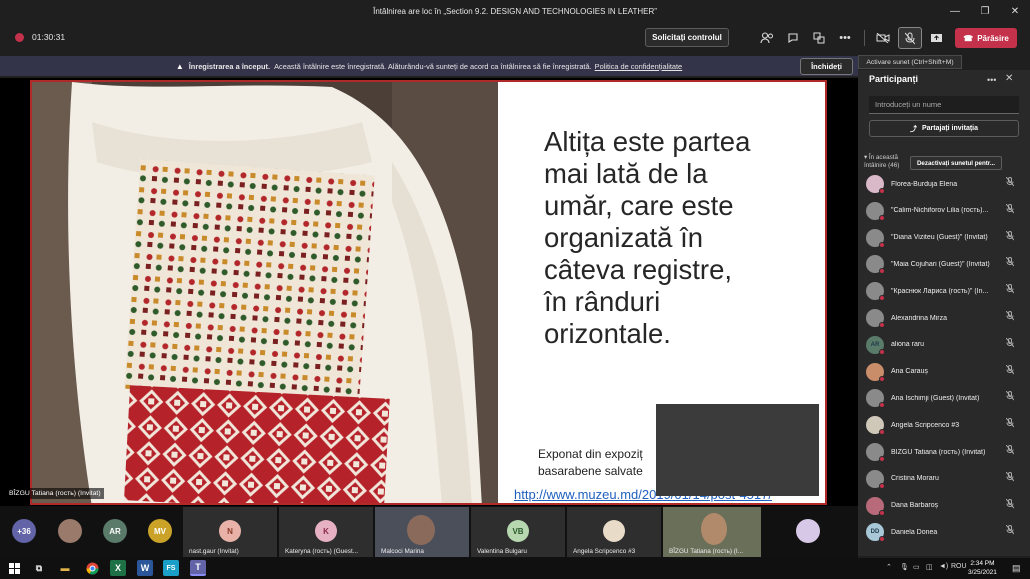 This screenshot has width=1030, height=579. What do you see at coordinates (941, 372) in the screenshot?
I see `participant-row: Ana Carauș` at bounding box center [941, 372].